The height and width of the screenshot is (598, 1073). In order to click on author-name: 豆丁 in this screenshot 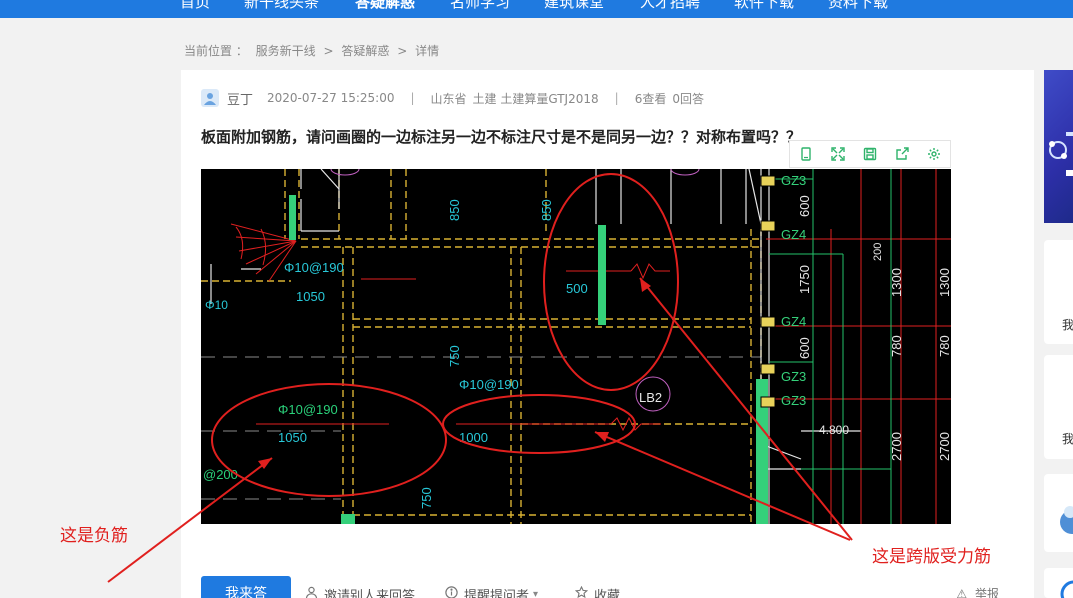, I will do `click(240, 98)`.